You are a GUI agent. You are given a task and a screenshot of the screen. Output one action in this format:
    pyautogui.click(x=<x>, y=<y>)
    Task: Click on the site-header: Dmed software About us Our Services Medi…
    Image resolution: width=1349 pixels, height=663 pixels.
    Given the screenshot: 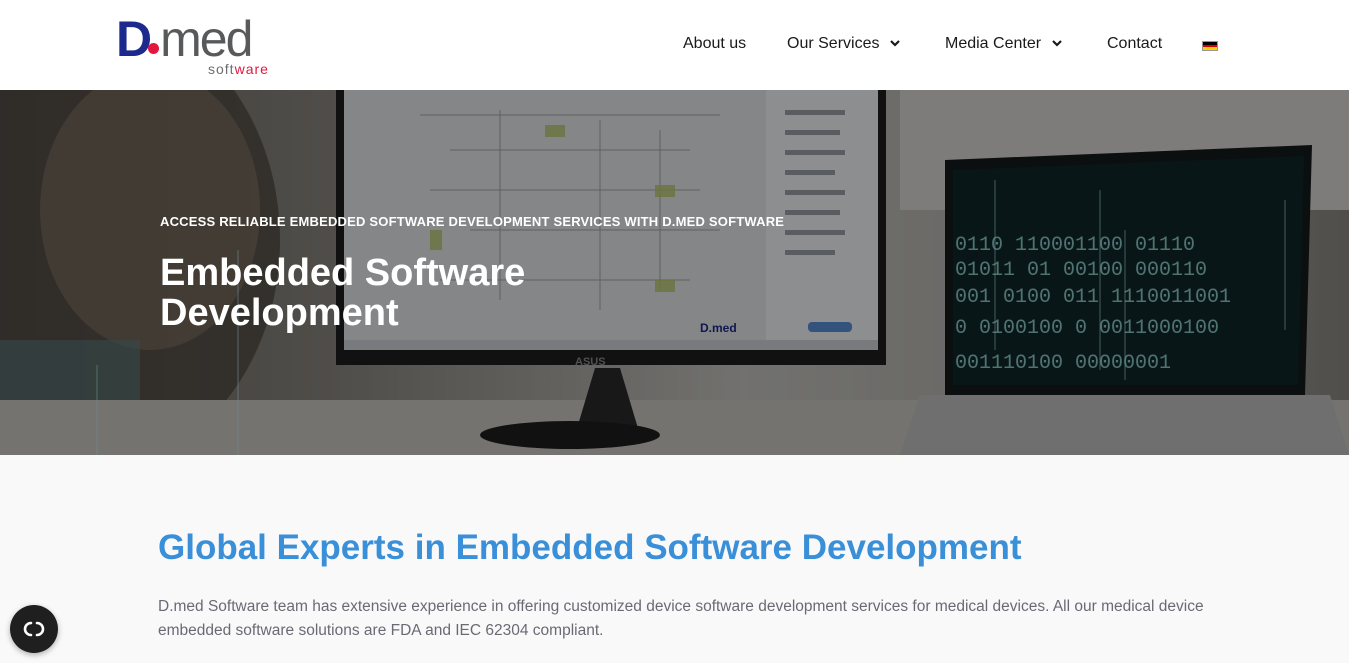 What is the action you would take?
    pyautogui.click(x=674, y=45)
    